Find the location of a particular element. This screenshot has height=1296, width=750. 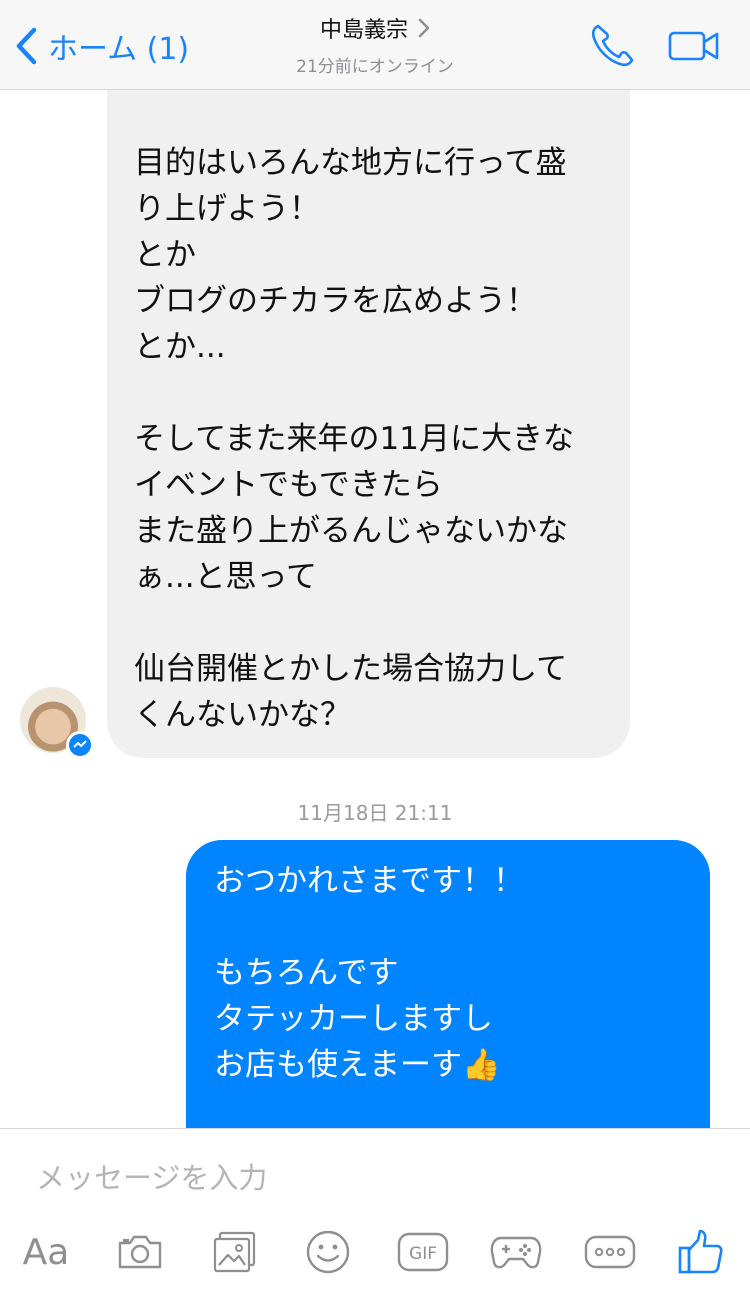

contact-name: 中島義宗 is located at coordinates (363, 30).